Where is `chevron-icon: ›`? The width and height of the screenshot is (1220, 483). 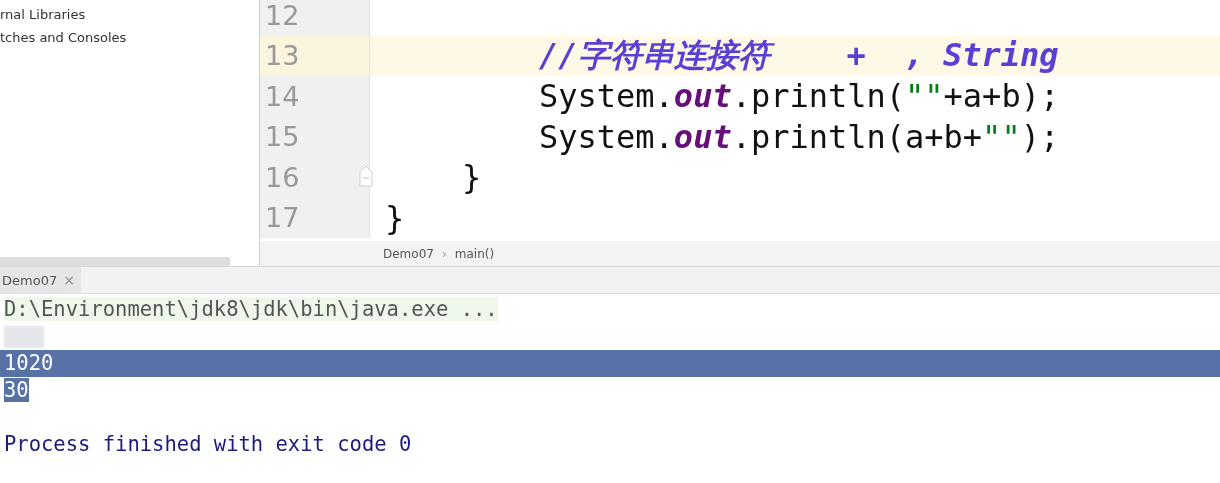 chevron-icon: › is located at coordinates (444, 253).